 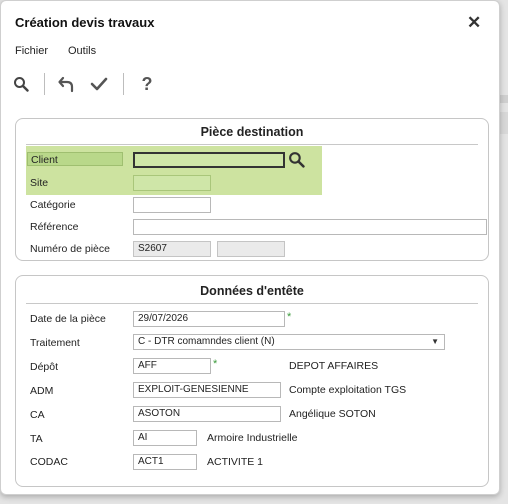 I want to click on search-icon, so click(x=21, y=84).